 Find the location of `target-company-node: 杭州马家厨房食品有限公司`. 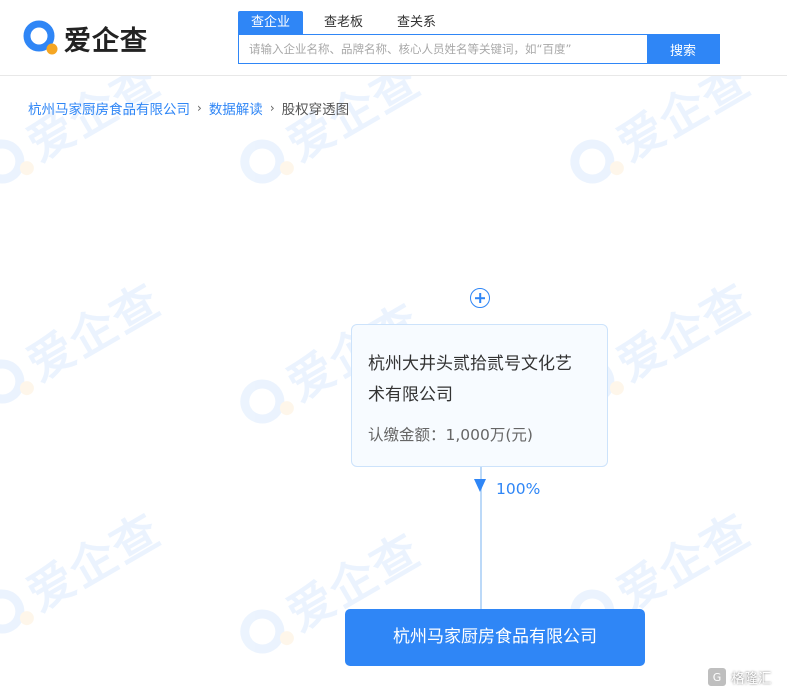

target-company-node: 杭州马家厨房食品有限公司 is located at coordinates (495, 637).